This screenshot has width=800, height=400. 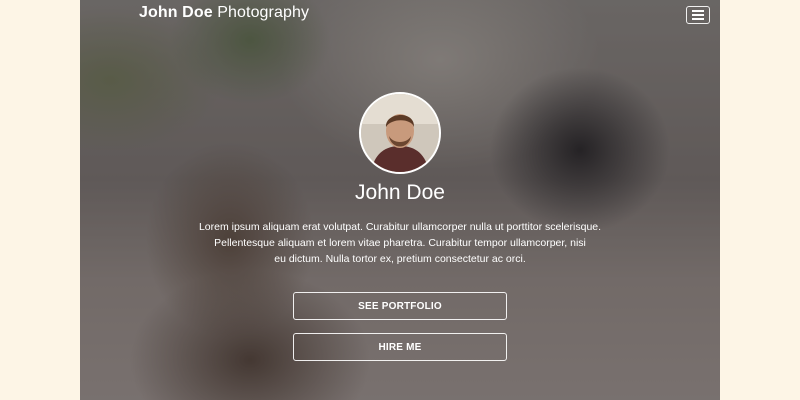 I want to click on see-portfolio-button: SEE PORTFOLIO, so click(x=400, y=306).